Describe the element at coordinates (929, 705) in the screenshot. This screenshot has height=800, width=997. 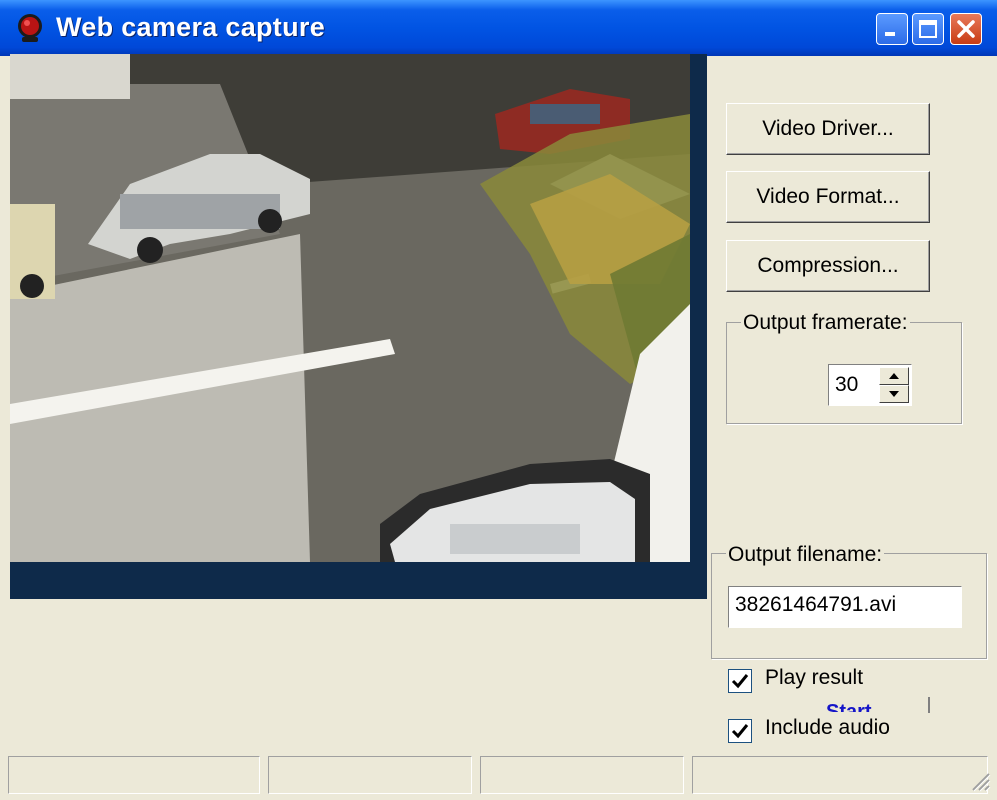
I see `divider` at that location.